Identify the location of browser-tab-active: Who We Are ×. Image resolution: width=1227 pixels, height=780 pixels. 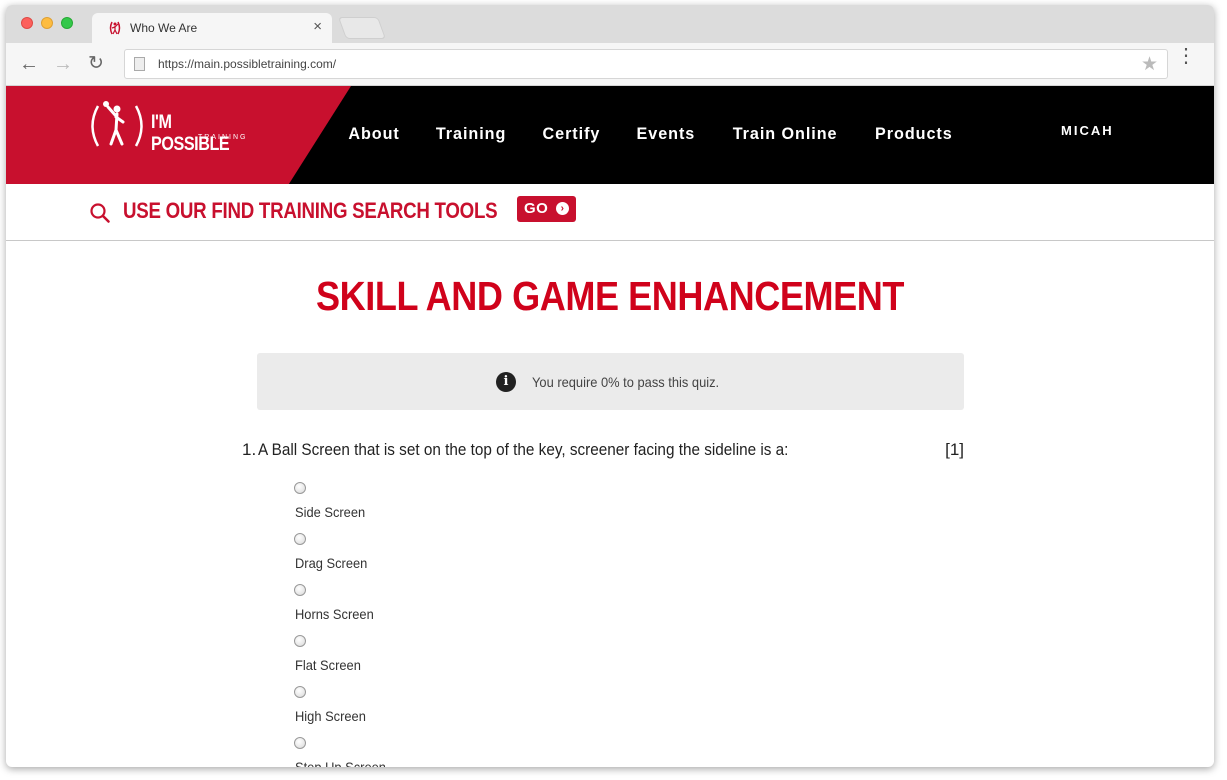
(212, 28).